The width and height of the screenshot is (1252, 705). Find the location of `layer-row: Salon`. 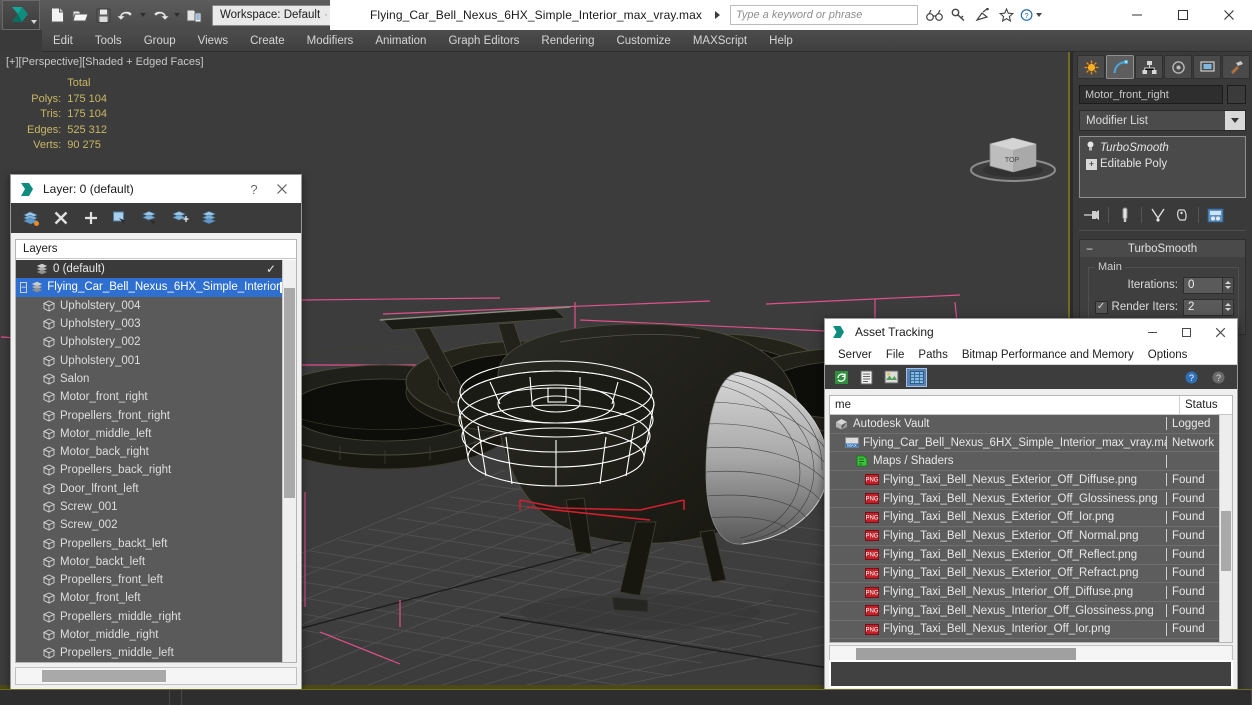

layer-row: Salon is located at coordinates (149, 379).